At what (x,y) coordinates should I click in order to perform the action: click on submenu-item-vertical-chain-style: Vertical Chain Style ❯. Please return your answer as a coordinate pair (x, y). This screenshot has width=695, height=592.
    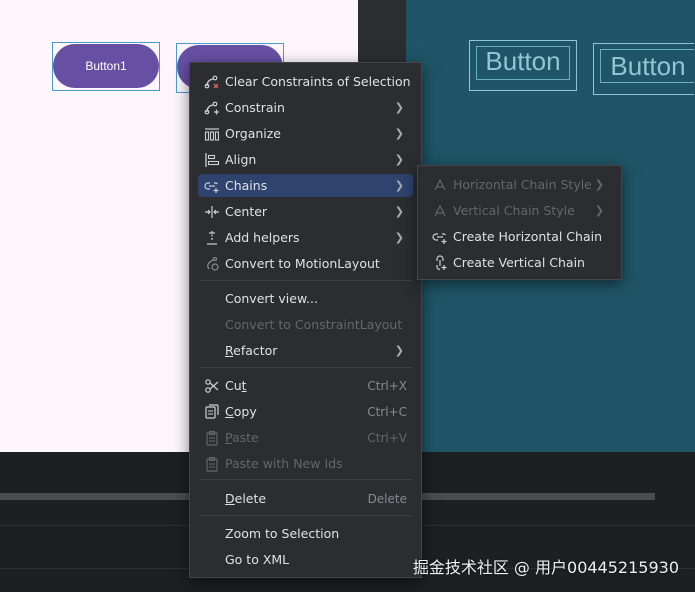
    Looking at the image, I should click on (519, 210).